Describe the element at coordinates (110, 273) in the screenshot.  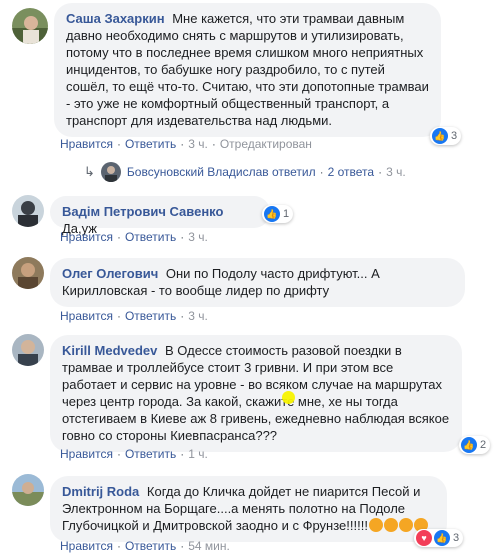
I see `comment-author: Олег Олегович` at that location.